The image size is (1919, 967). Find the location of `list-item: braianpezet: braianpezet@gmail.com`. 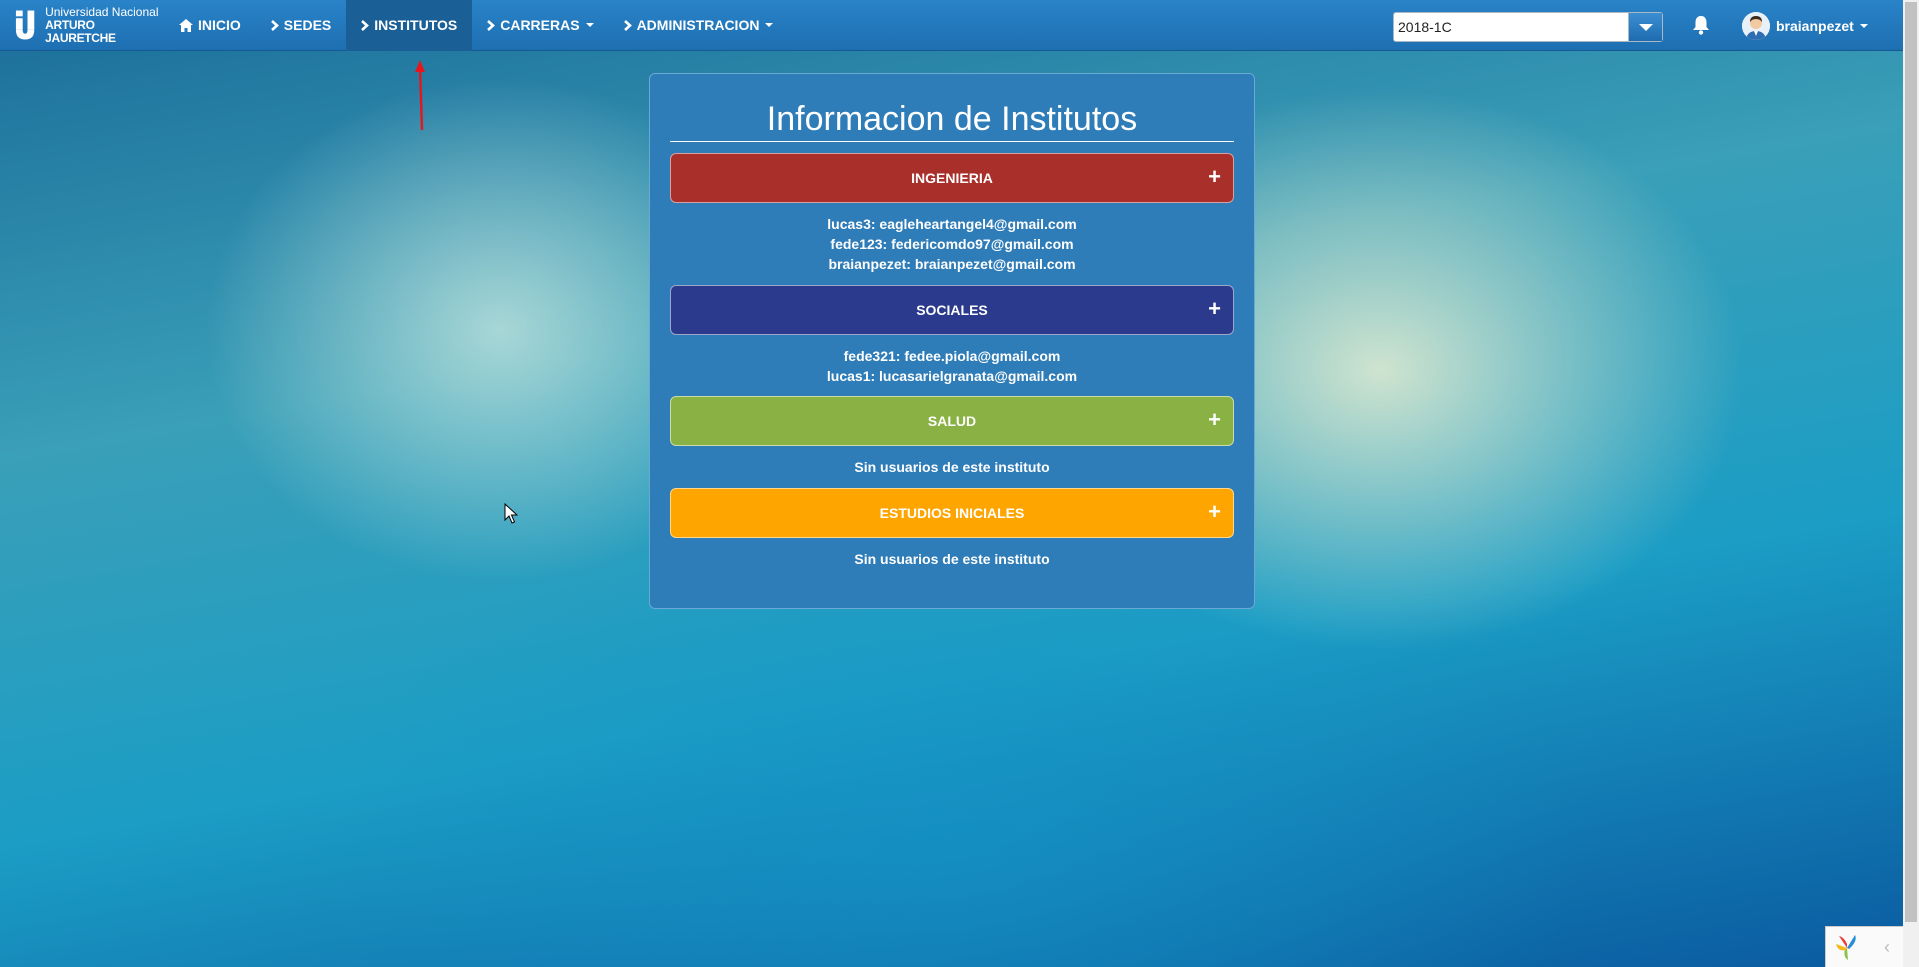

list-item: braianpezet: braianpezet@gmail.com is located at coordinates (952, 264).